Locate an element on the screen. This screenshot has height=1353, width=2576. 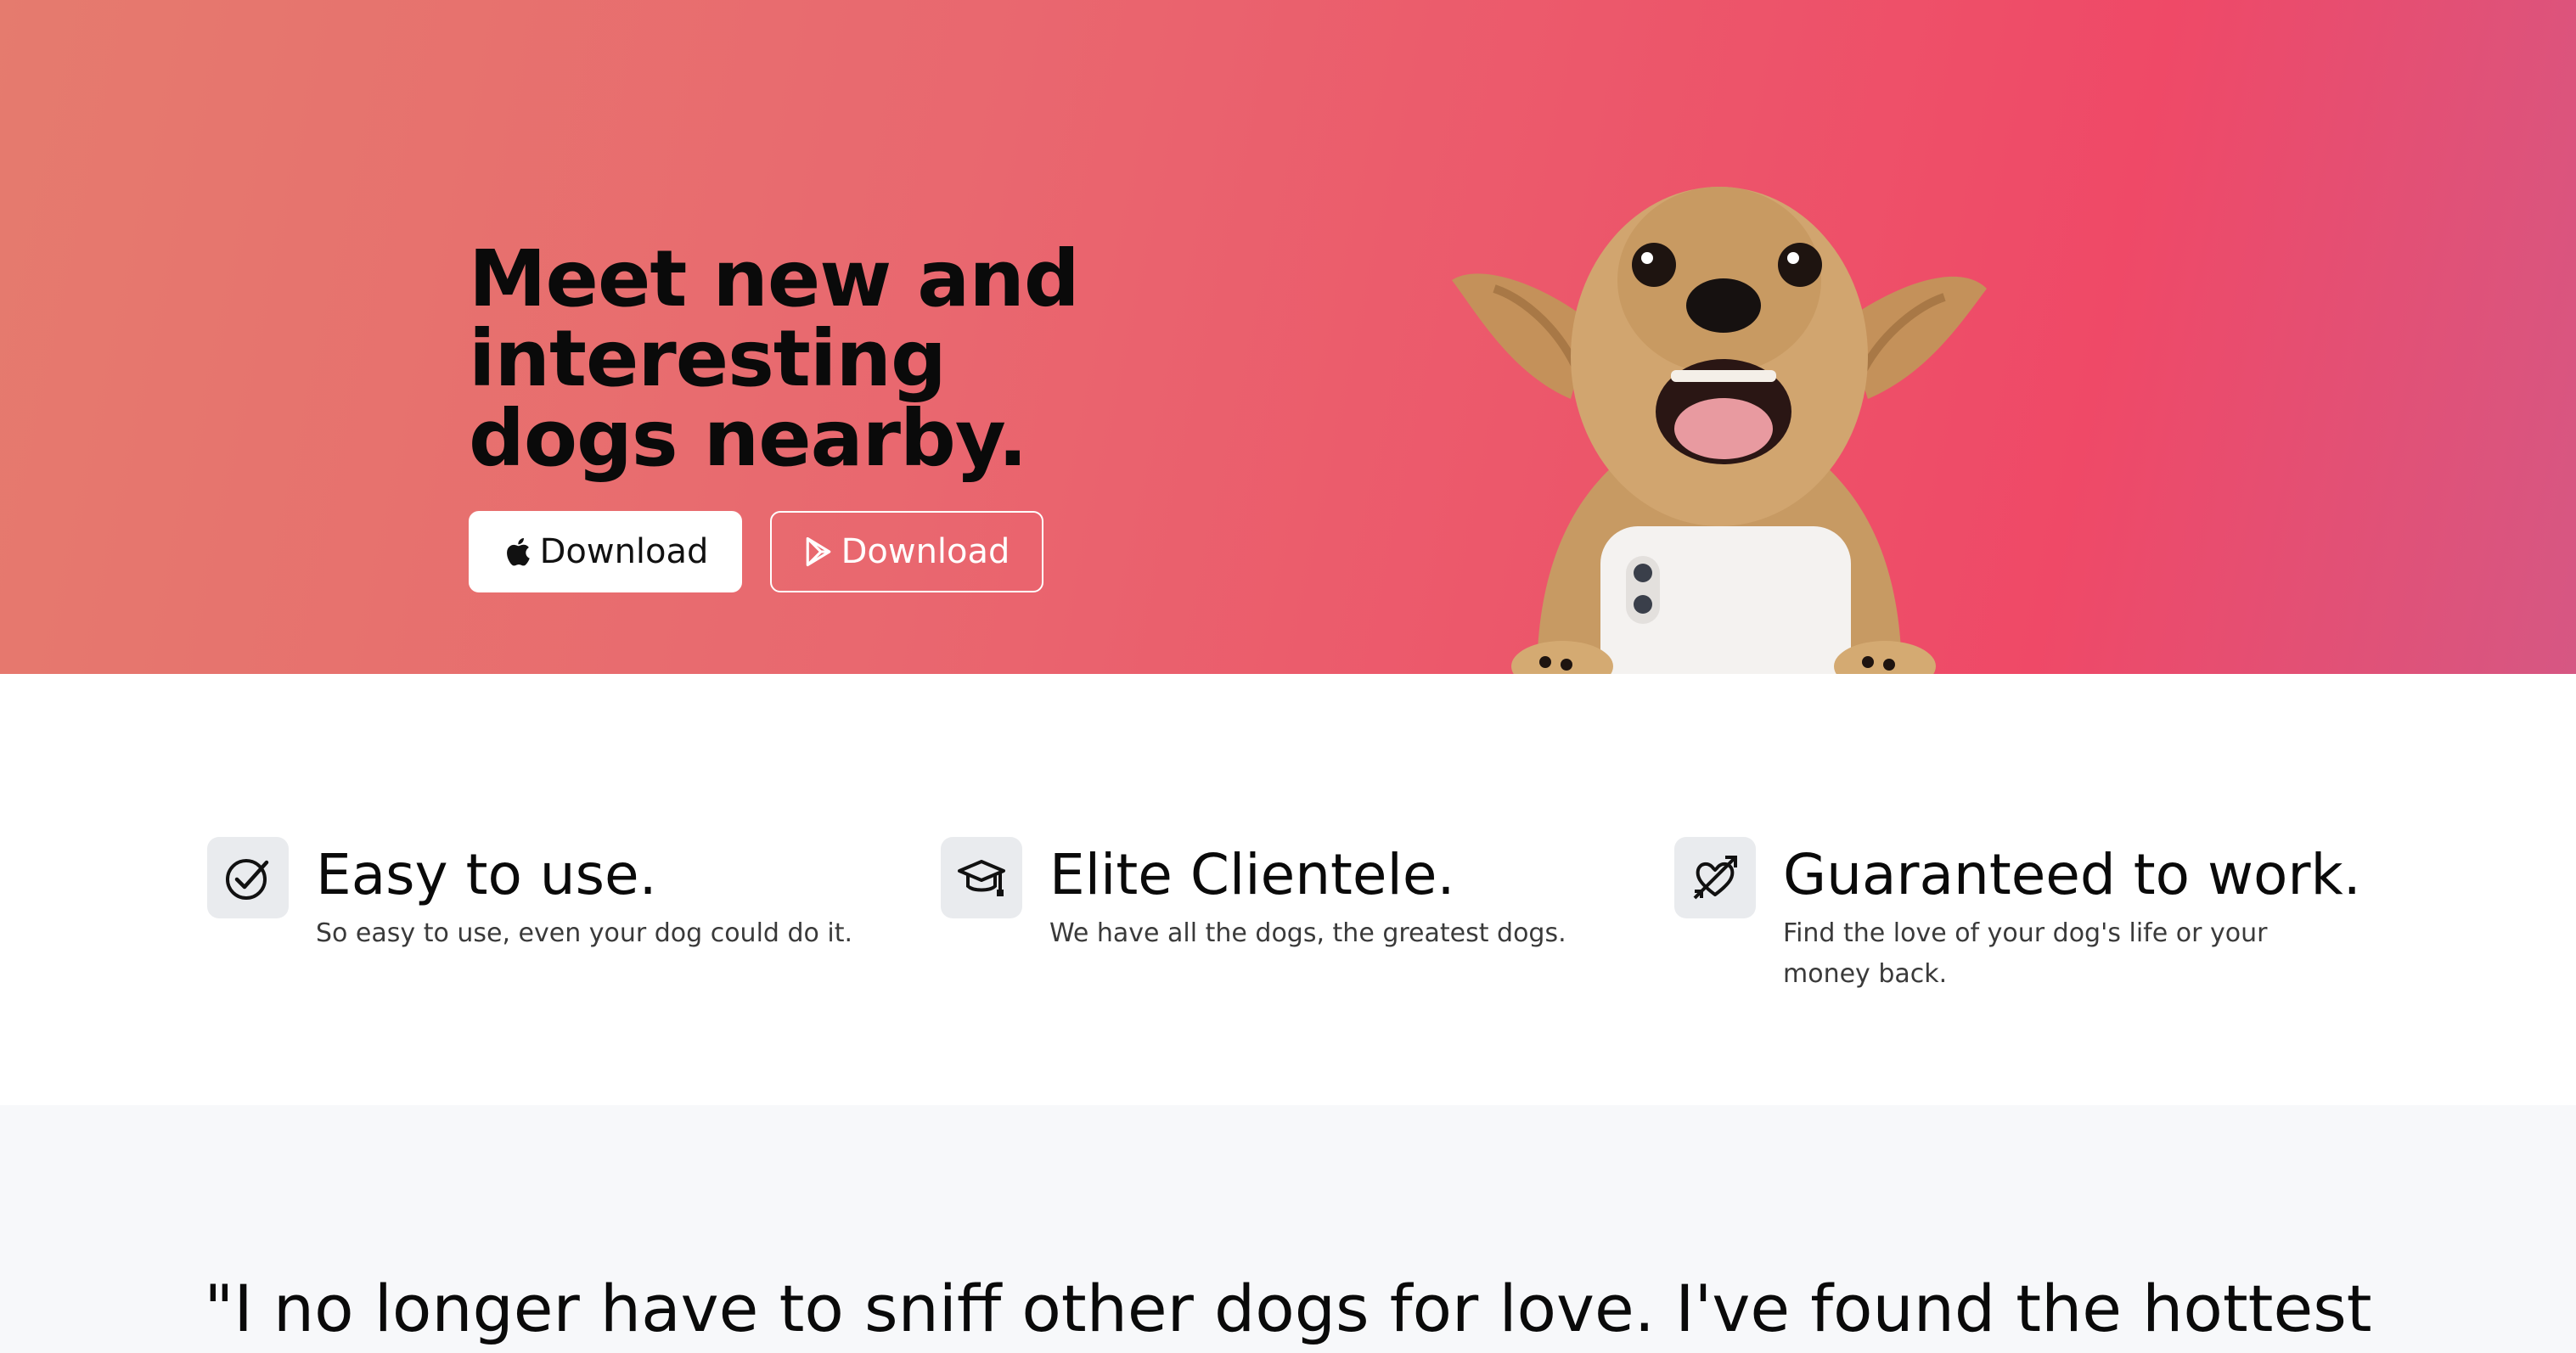
feature-title: Easy to use. is located at coordinates (486, 874).